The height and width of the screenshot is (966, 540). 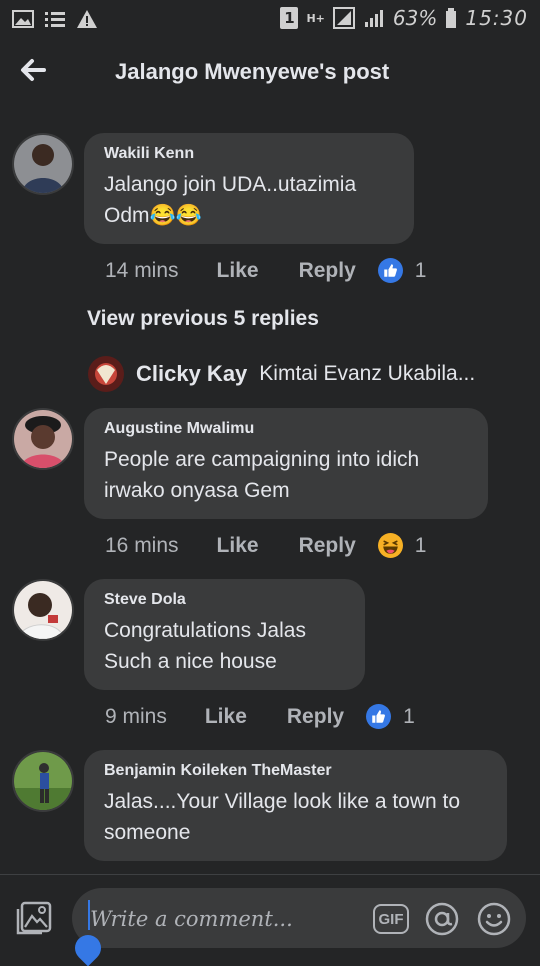 I want to click on comment-author: Benjamin Koileken TheMaster, so click(x=295, y=771).